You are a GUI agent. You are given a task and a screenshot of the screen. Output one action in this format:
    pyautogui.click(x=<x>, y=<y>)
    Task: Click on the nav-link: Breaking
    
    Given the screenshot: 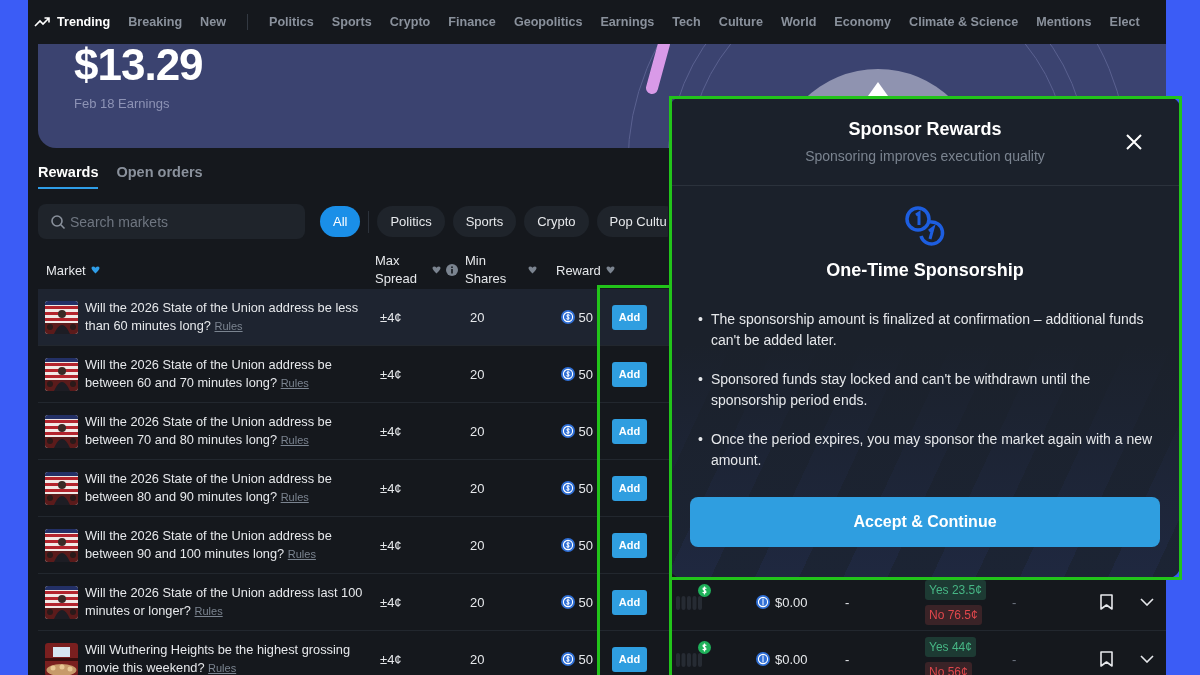 What is the action you would take?
    pyautogui.click(x=155, y=22)
    